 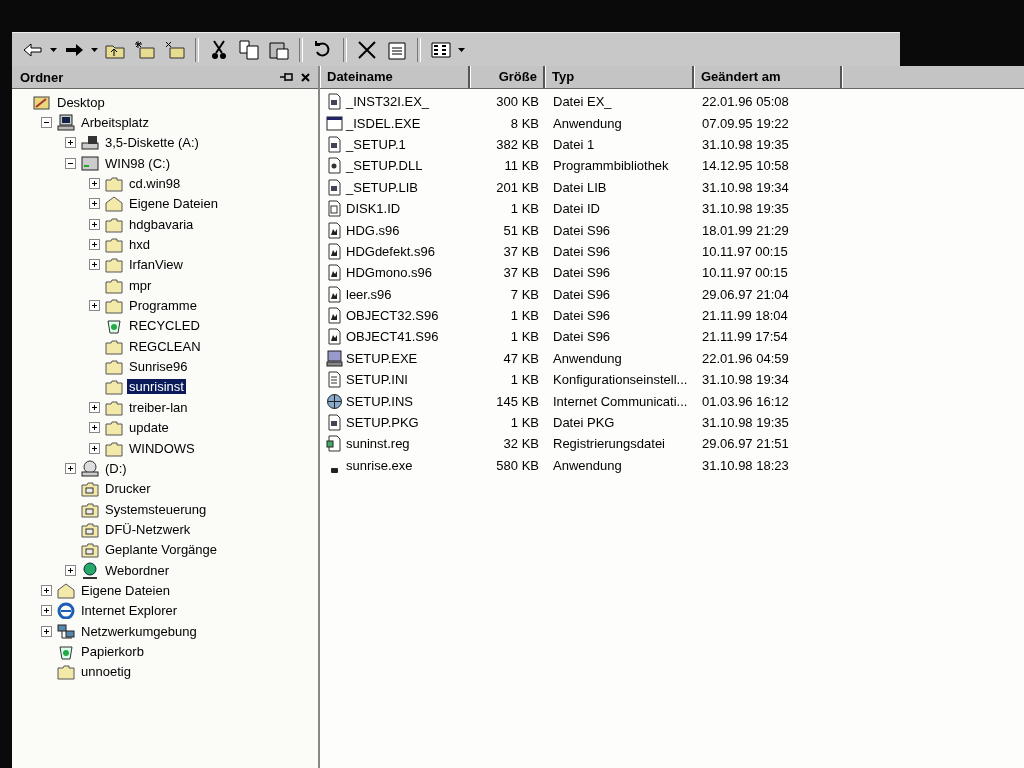 I want to click on modified-date: 01.03.96 16:12, so click(x=745, y=401).